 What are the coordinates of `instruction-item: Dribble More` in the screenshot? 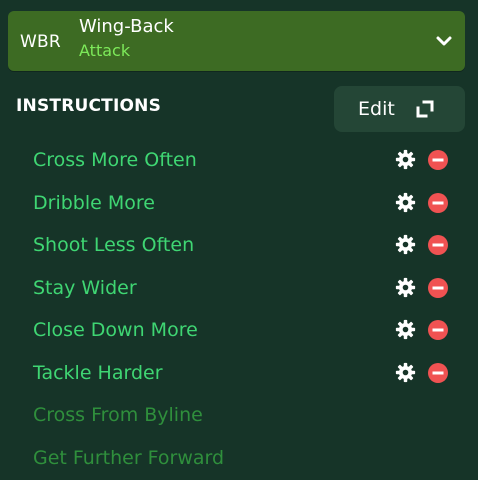 It's located at (94, 203).